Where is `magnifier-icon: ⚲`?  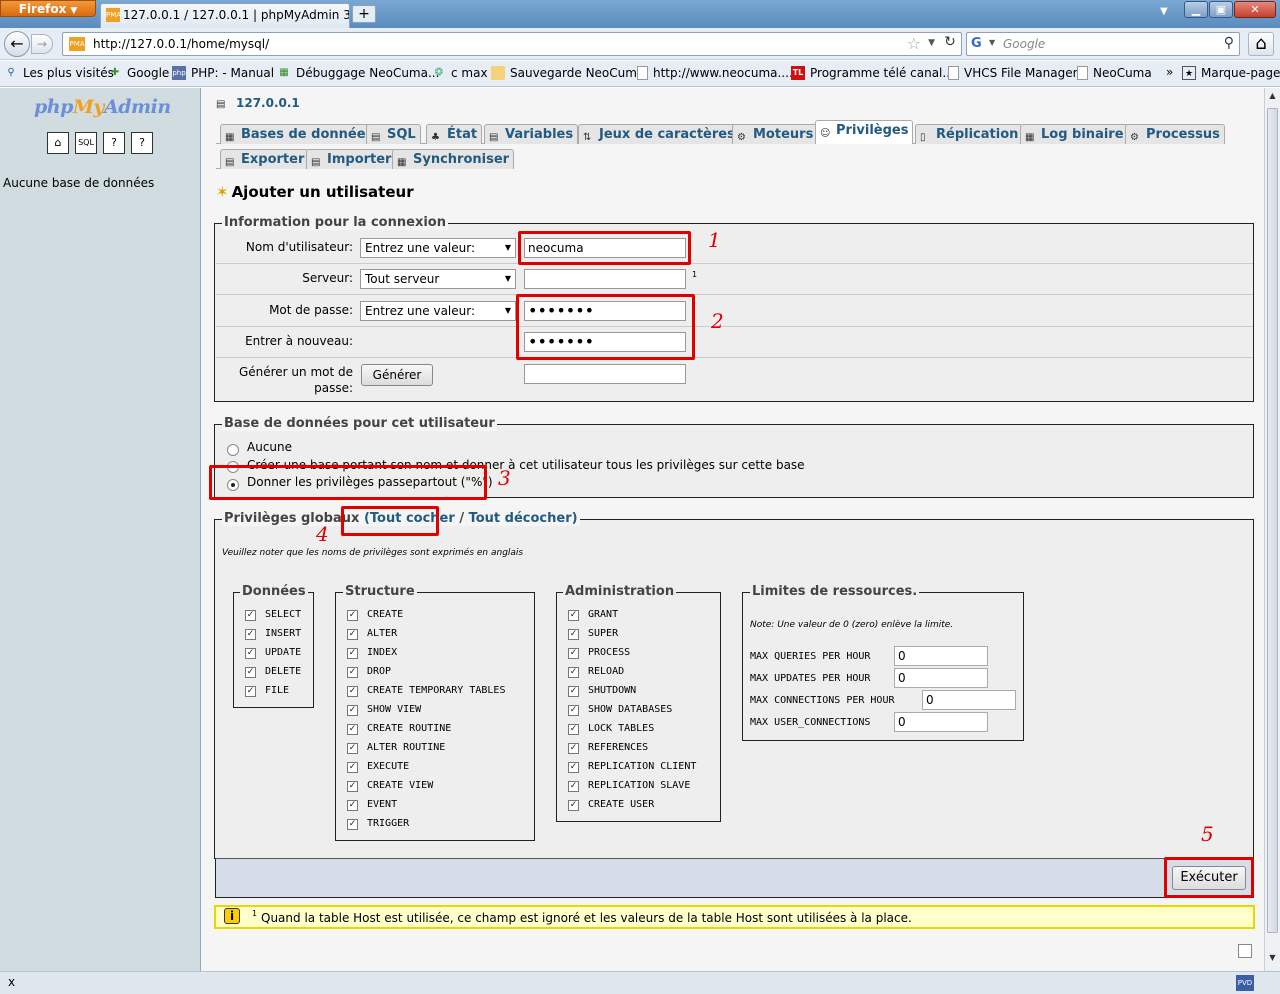
magnifier-icon: ⚲ is located at coordinates (1229, 43).